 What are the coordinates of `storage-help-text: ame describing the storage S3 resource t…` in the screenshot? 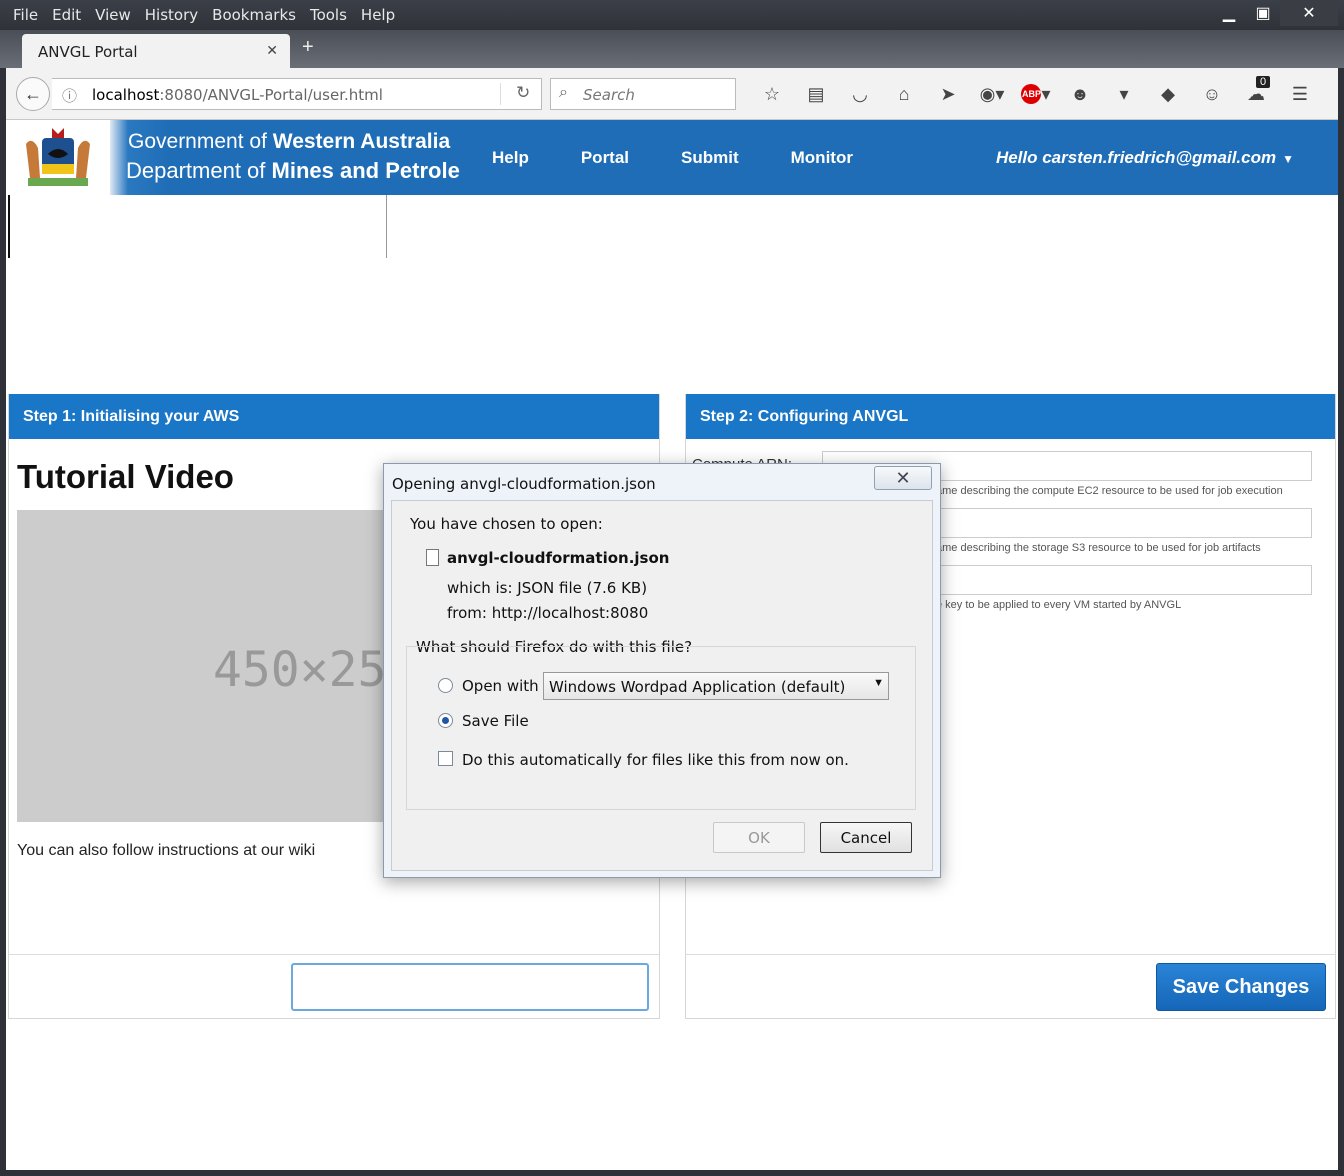 It's located at (1098, 548).